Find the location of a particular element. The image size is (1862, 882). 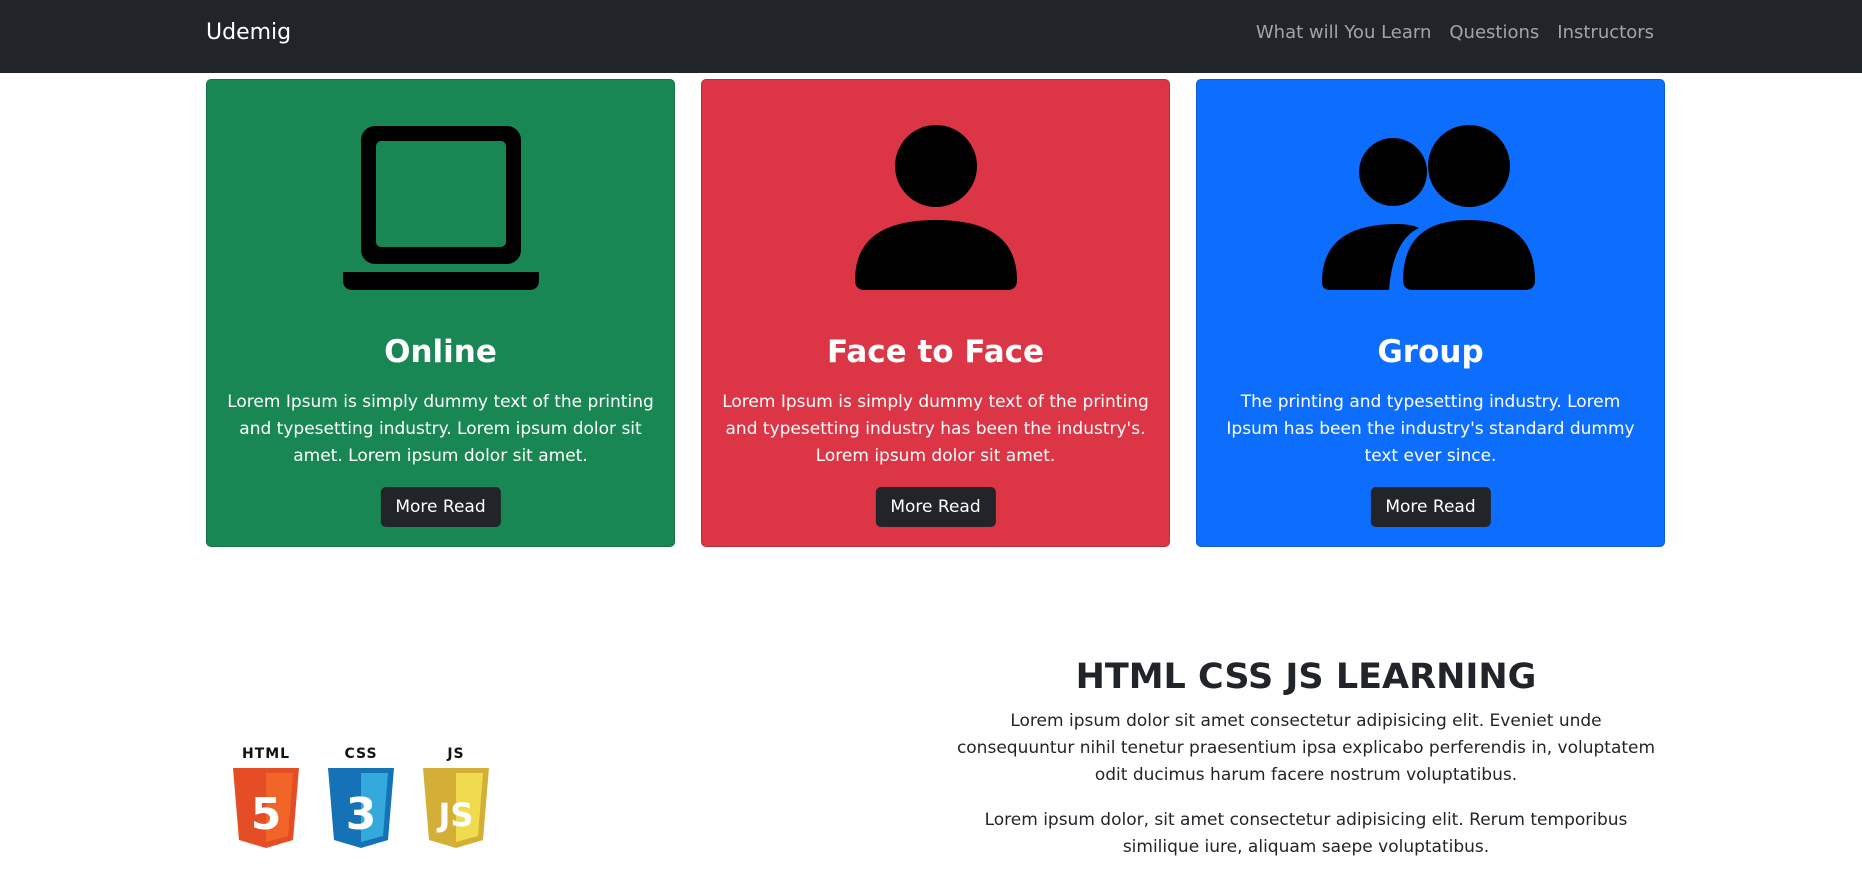

svg-text: 5 is located at coordinates (266, 814).